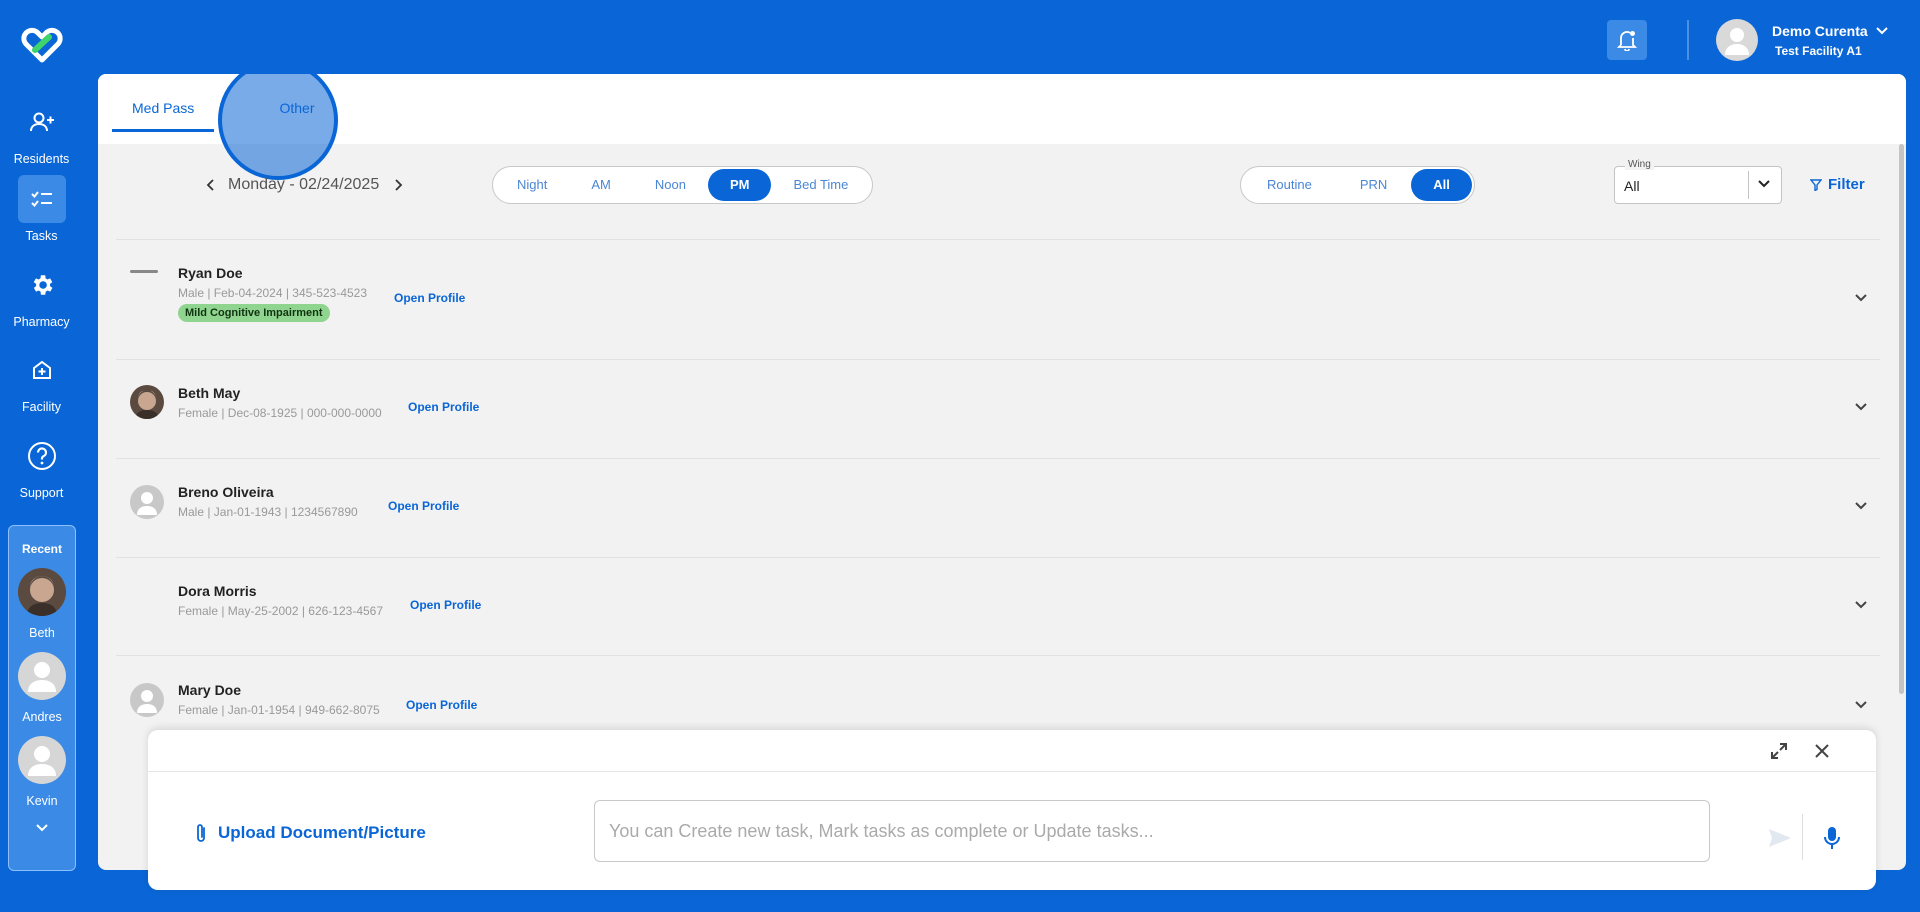  Describe the element at coordinates (42, 285) in the screenshot. I see `gear-icon` at that location.